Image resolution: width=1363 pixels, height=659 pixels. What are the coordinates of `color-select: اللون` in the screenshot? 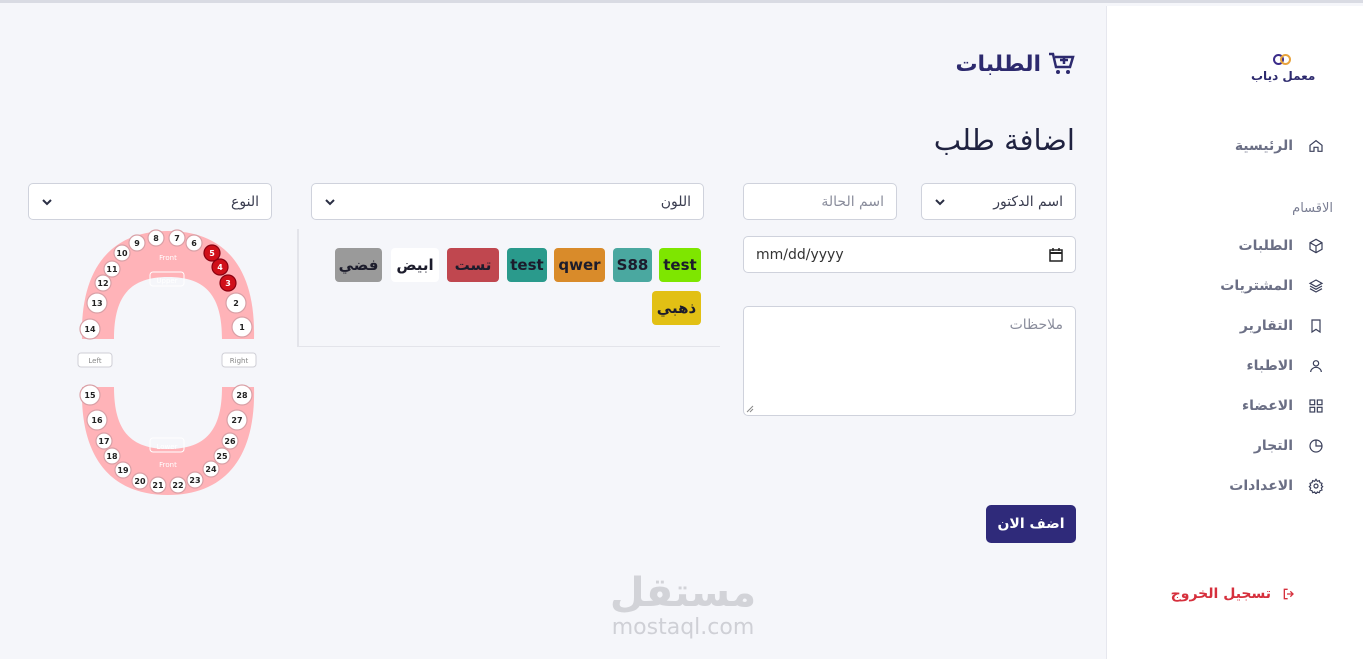 It's located at (507, 201).